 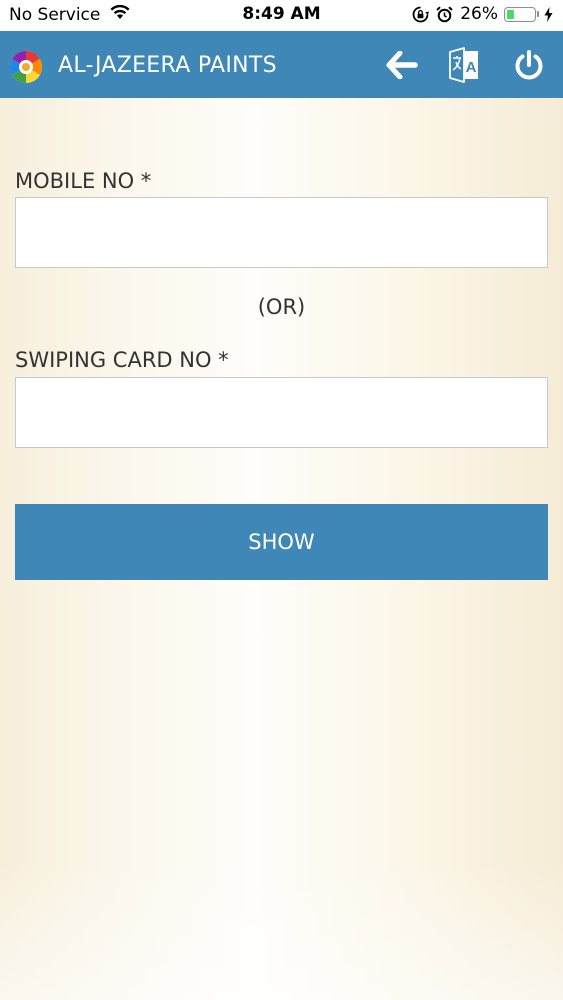 I want to click on battery-cap, so click(x=538, y=14).